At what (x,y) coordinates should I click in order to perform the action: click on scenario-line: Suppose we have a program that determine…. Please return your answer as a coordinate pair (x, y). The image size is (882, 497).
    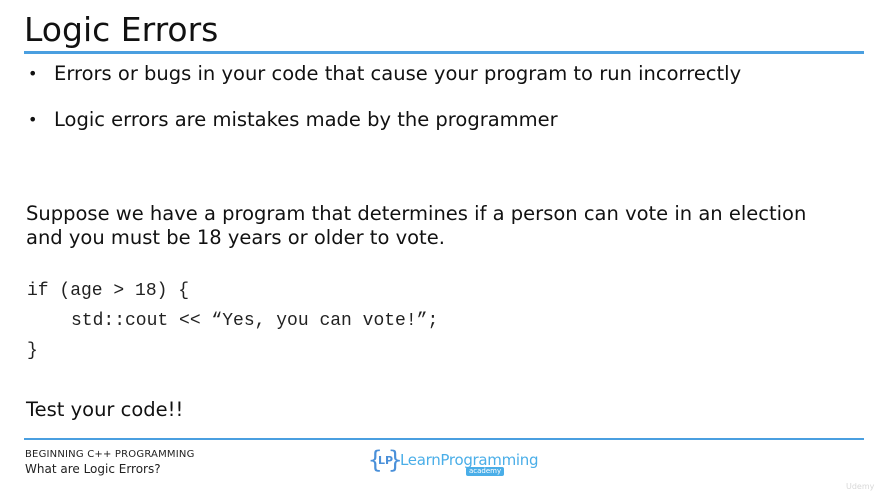
    Looking at the image, I should click on (416, 213).